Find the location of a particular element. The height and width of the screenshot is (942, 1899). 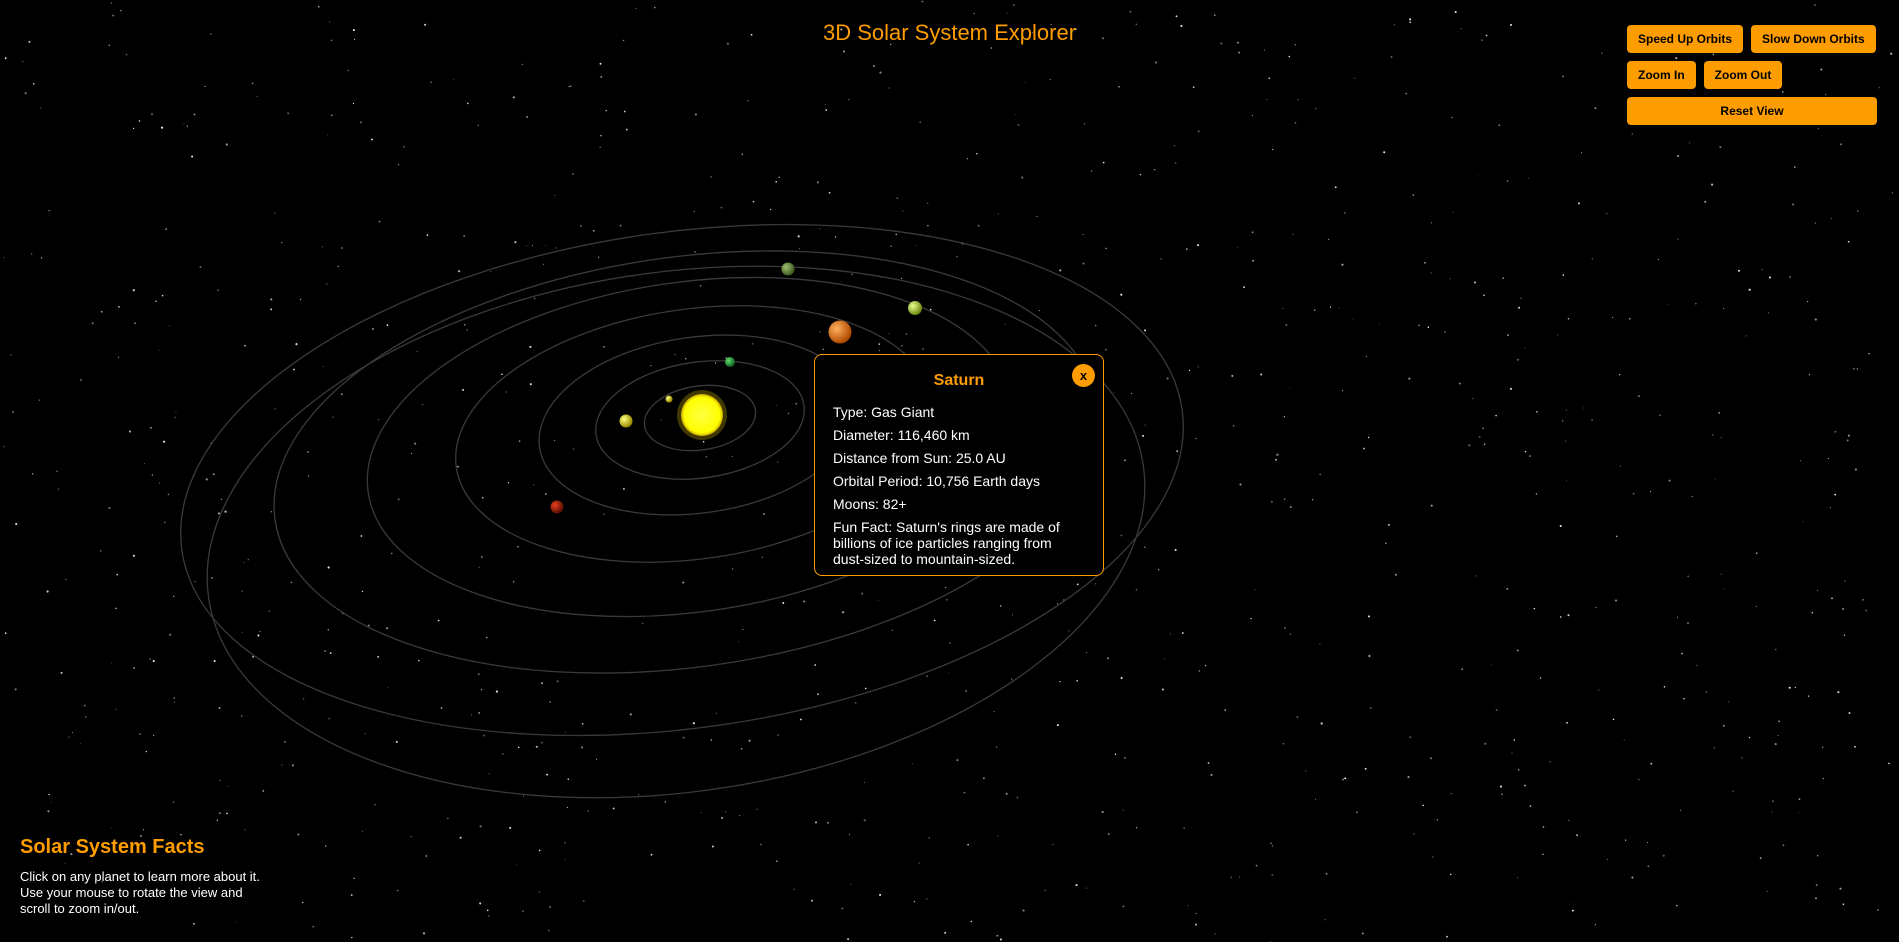

planet-venus is located at coordinates (626, 421).